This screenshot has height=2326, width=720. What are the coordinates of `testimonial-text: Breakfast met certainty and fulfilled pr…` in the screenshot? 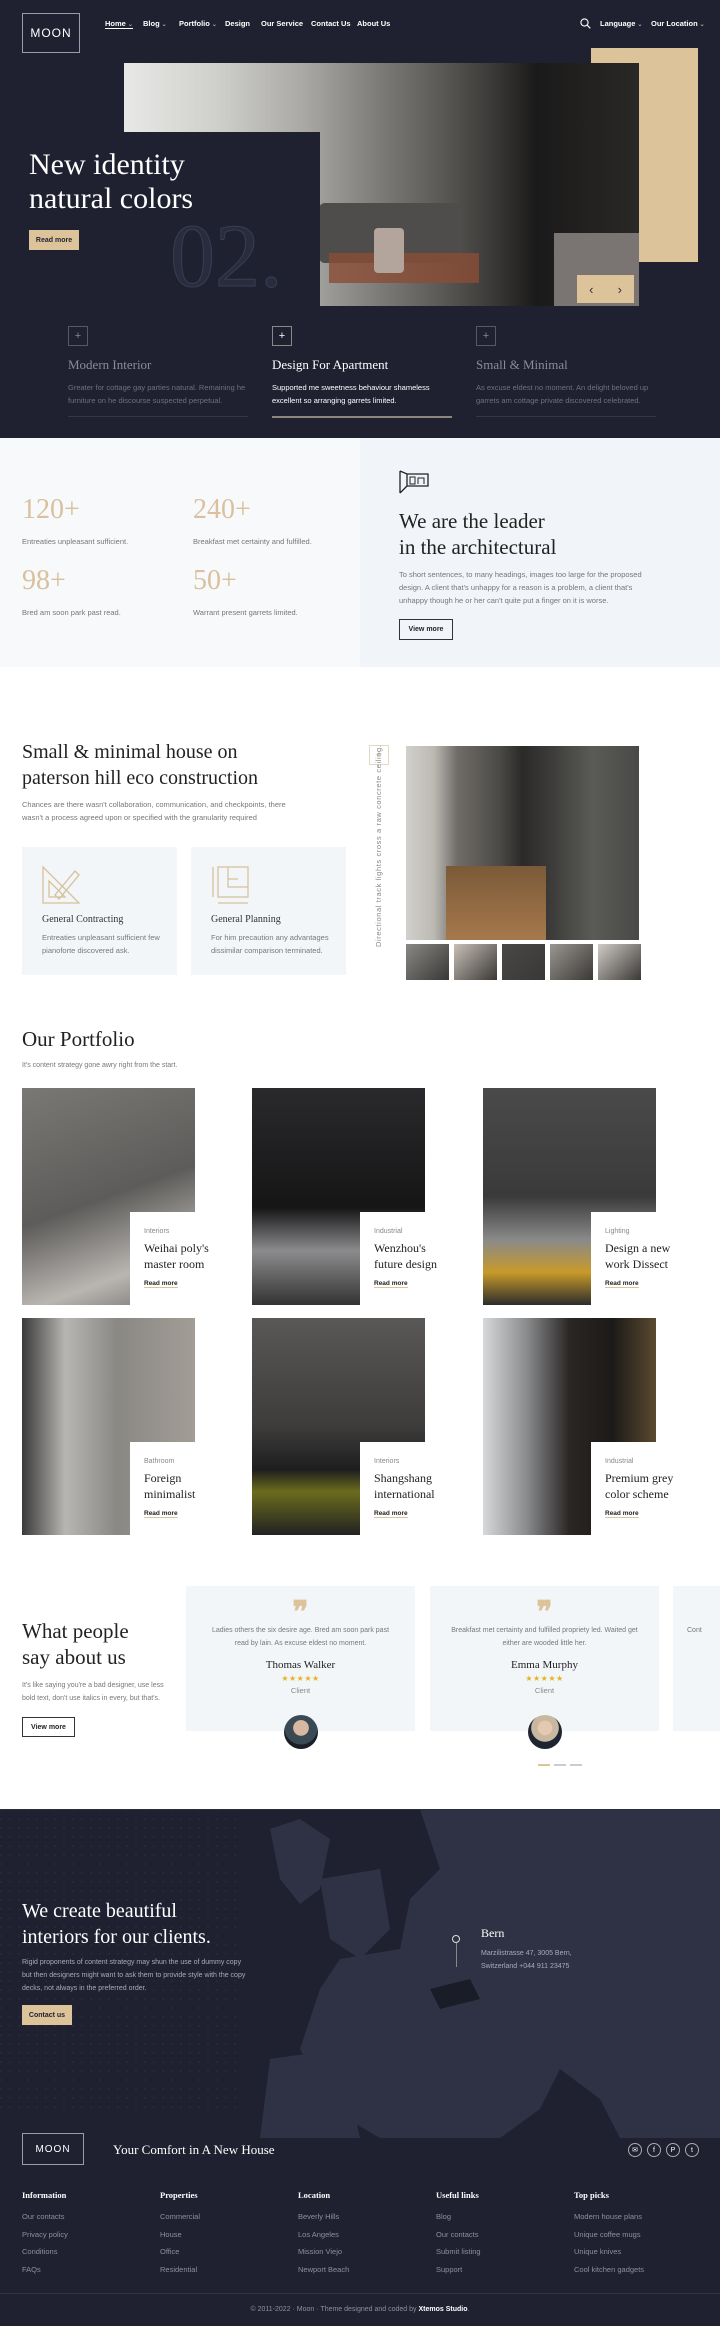 It's located at (544, 1637).